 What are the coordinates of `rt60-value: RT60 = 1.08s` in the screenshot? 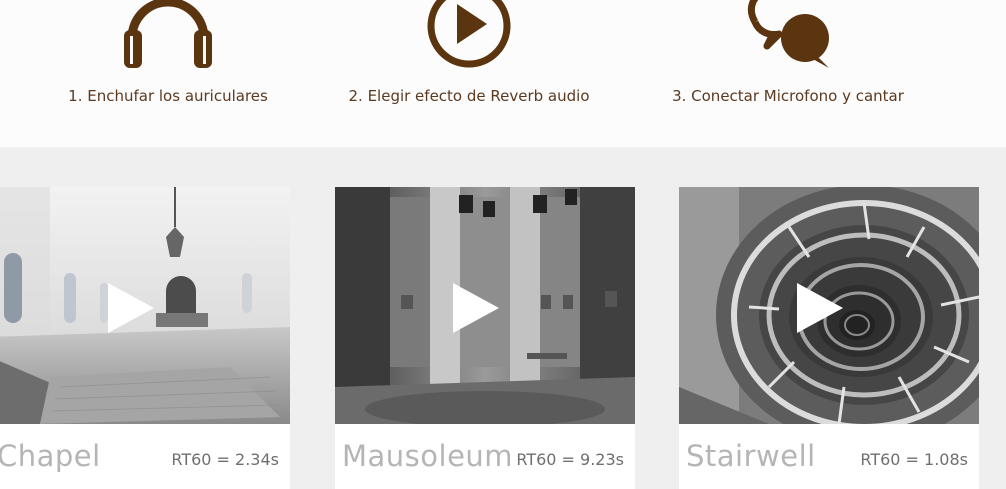 It's located at (914, 459).